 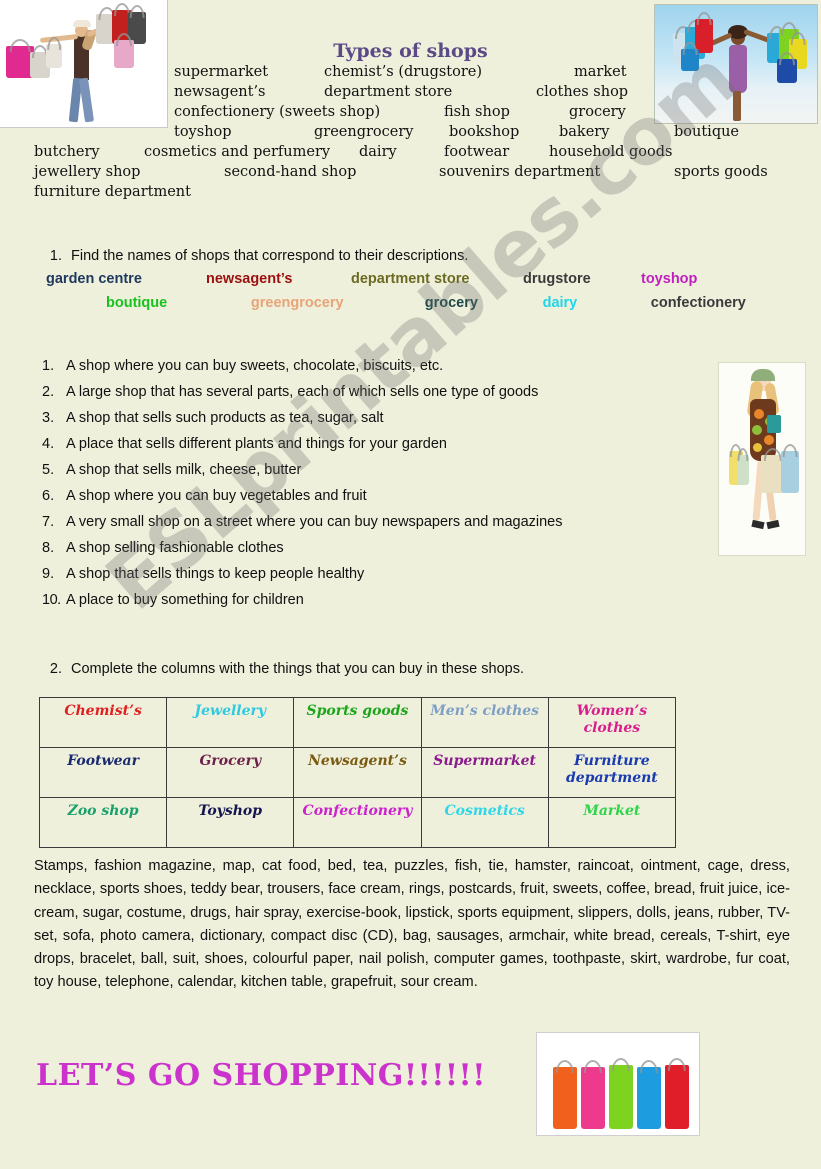 I want to click on shop-type: cosmetics and perfumery, so click(x=237, y=152).